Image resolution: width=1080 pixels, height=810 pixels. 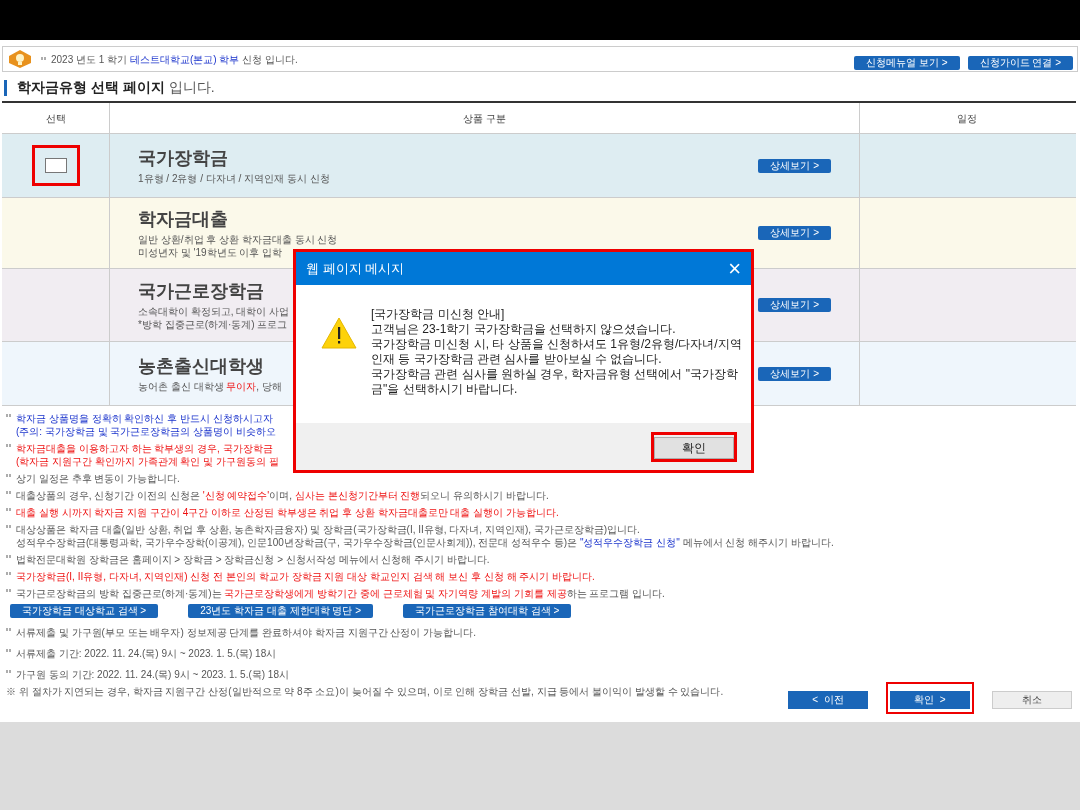 I want to click on footer-button: 확인 >, so click(x=930, y=699).